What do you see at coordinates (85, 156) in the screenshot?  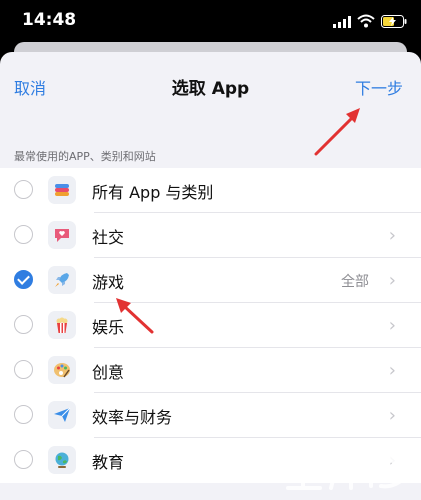 I see `section-header: 最常使用的APP、类别和网站` at bounding box center [85, 156].